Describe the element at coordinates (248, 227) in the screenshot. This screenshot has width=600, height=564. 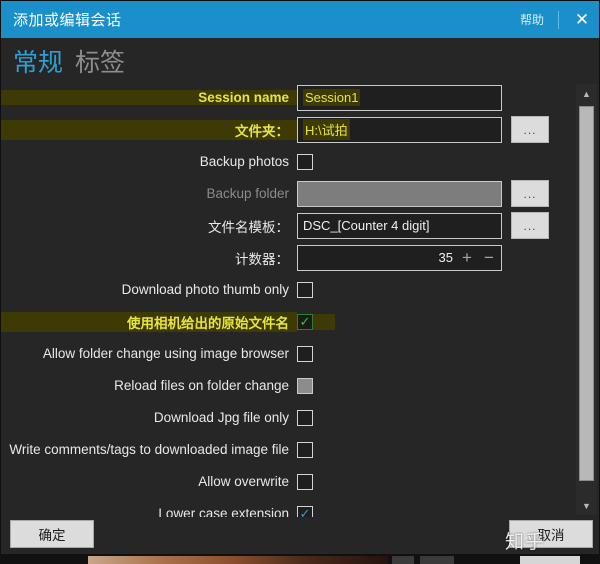
I see `label-filename-template: 文件名模板：` at that location.